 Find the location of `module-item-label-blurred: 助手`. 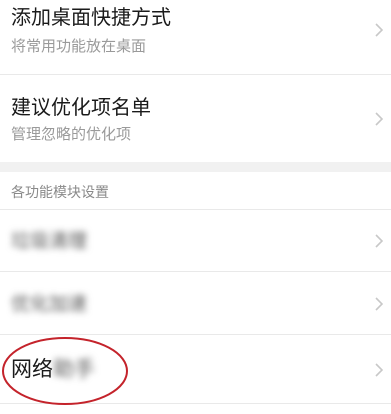

module-item-label-blurred: 助手 is located at coordinates (74, 369).